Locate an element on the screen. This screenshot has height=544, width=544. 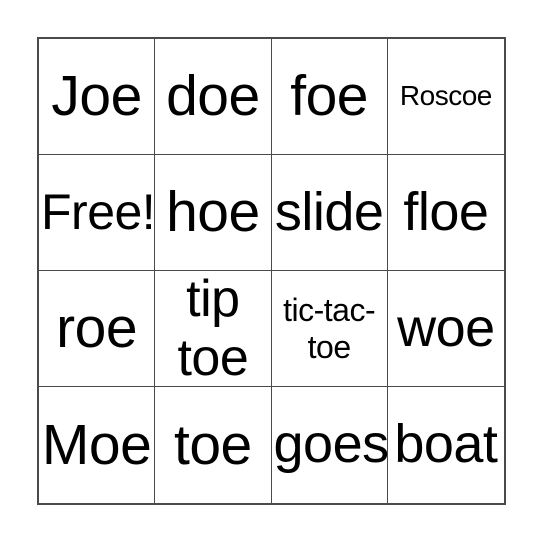
bingo-cell-r4c1: Moe is located at coordinates (97, 445).